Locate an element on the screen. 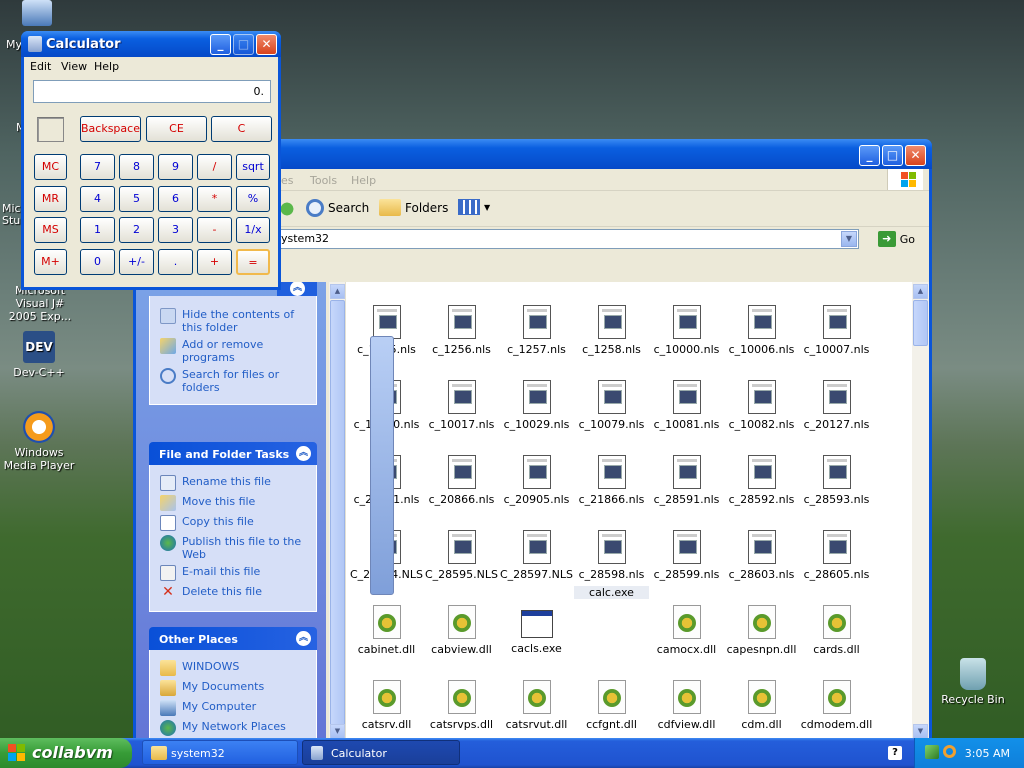  file-item: C_28595.NLS is located at coordinates (461, 548).